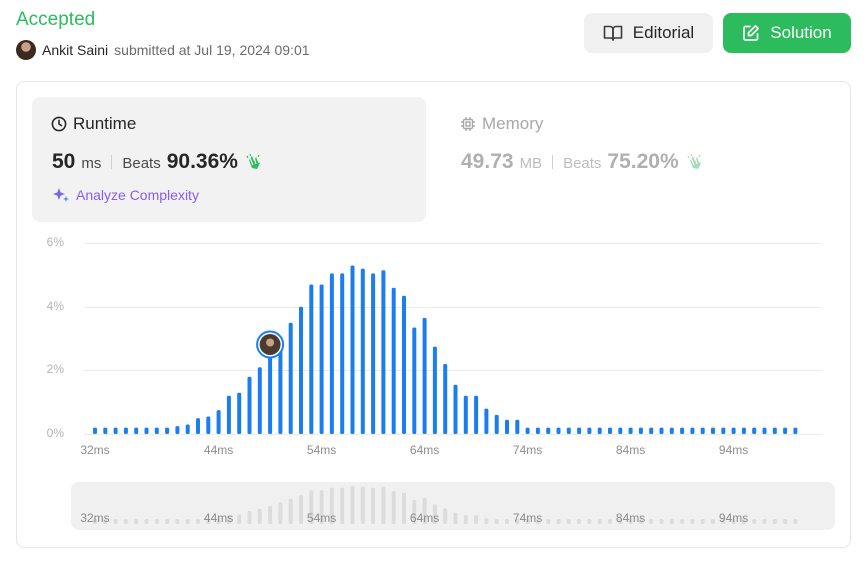  I want to click on x-tick-label: 54ms, so click(321, 450).